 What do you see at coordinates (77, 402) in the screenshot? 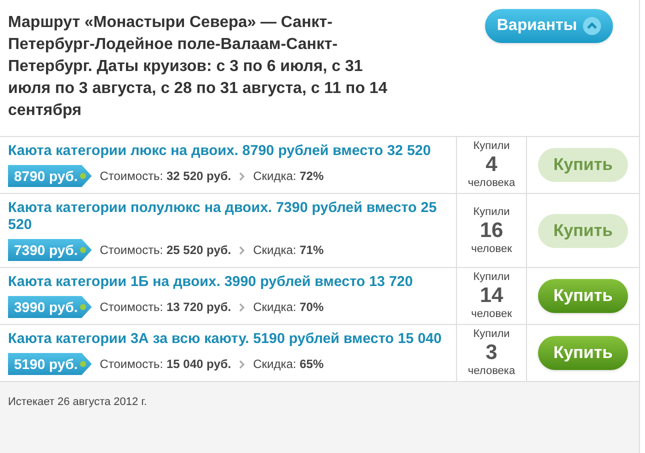
I see `expiry-text: Истекает 26 августа 2012 г.` at bounding box center [77, 402].